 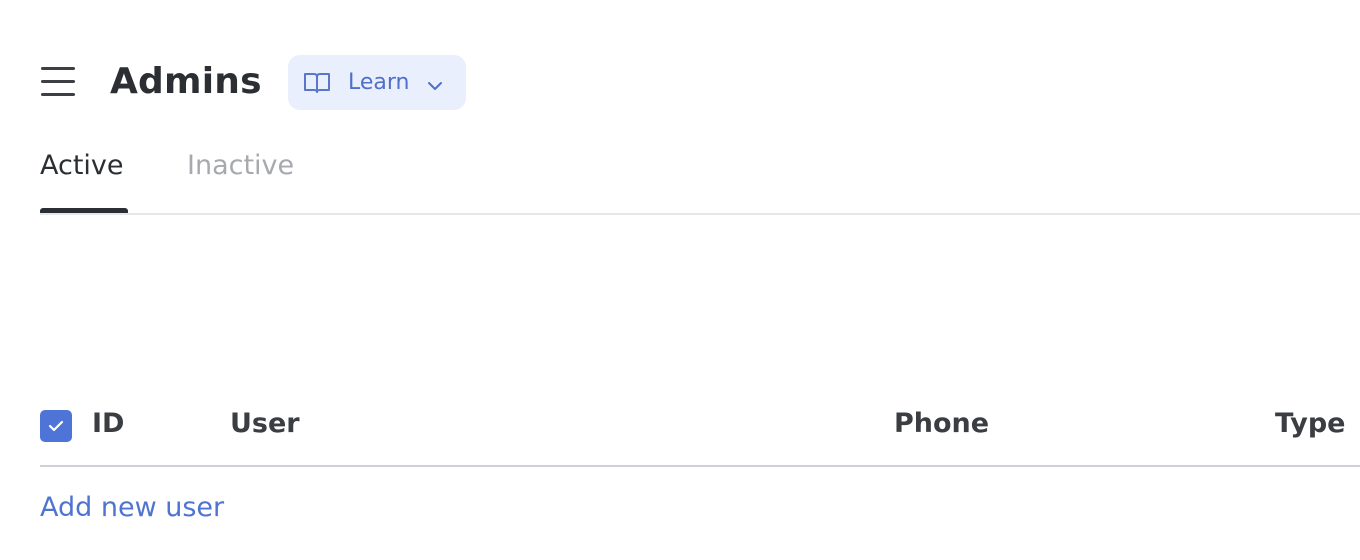 I want to click on add-new-user-link: Add new user, so click(x=132, y=508).